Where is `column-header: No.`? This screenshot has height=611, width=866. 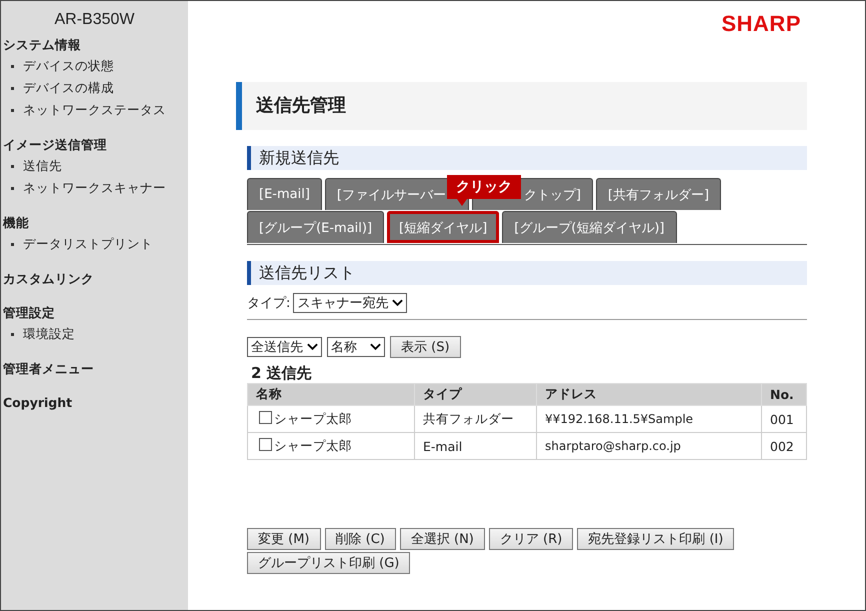 column-header: No. is located at coordinates (784, 395).